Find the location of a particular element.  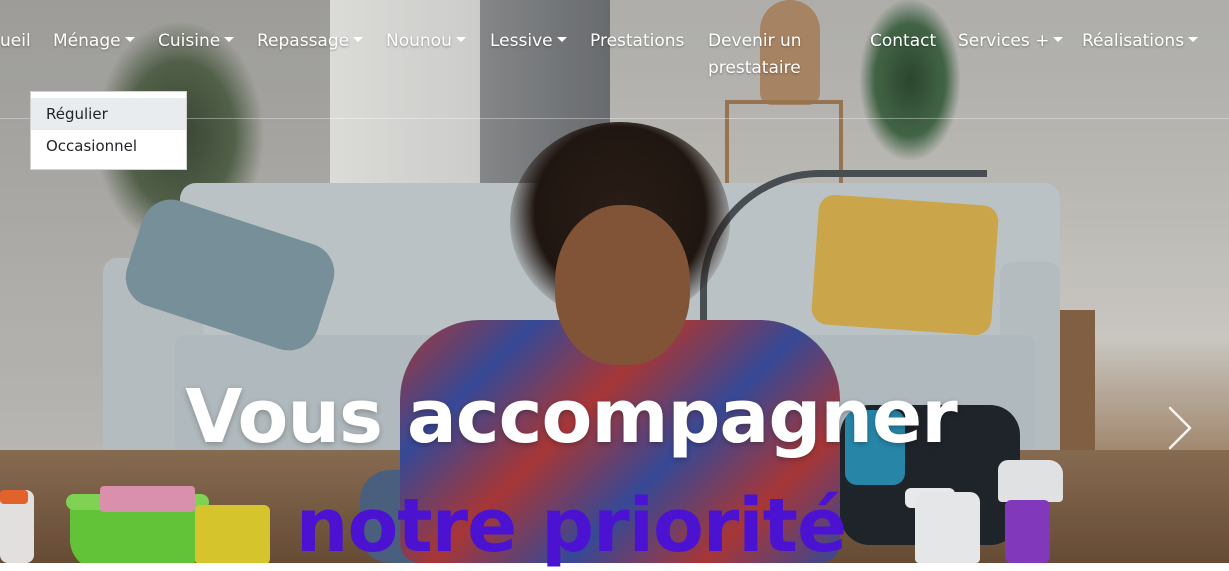

nav-item-label: Prestations is located at coordinates (637, 41).